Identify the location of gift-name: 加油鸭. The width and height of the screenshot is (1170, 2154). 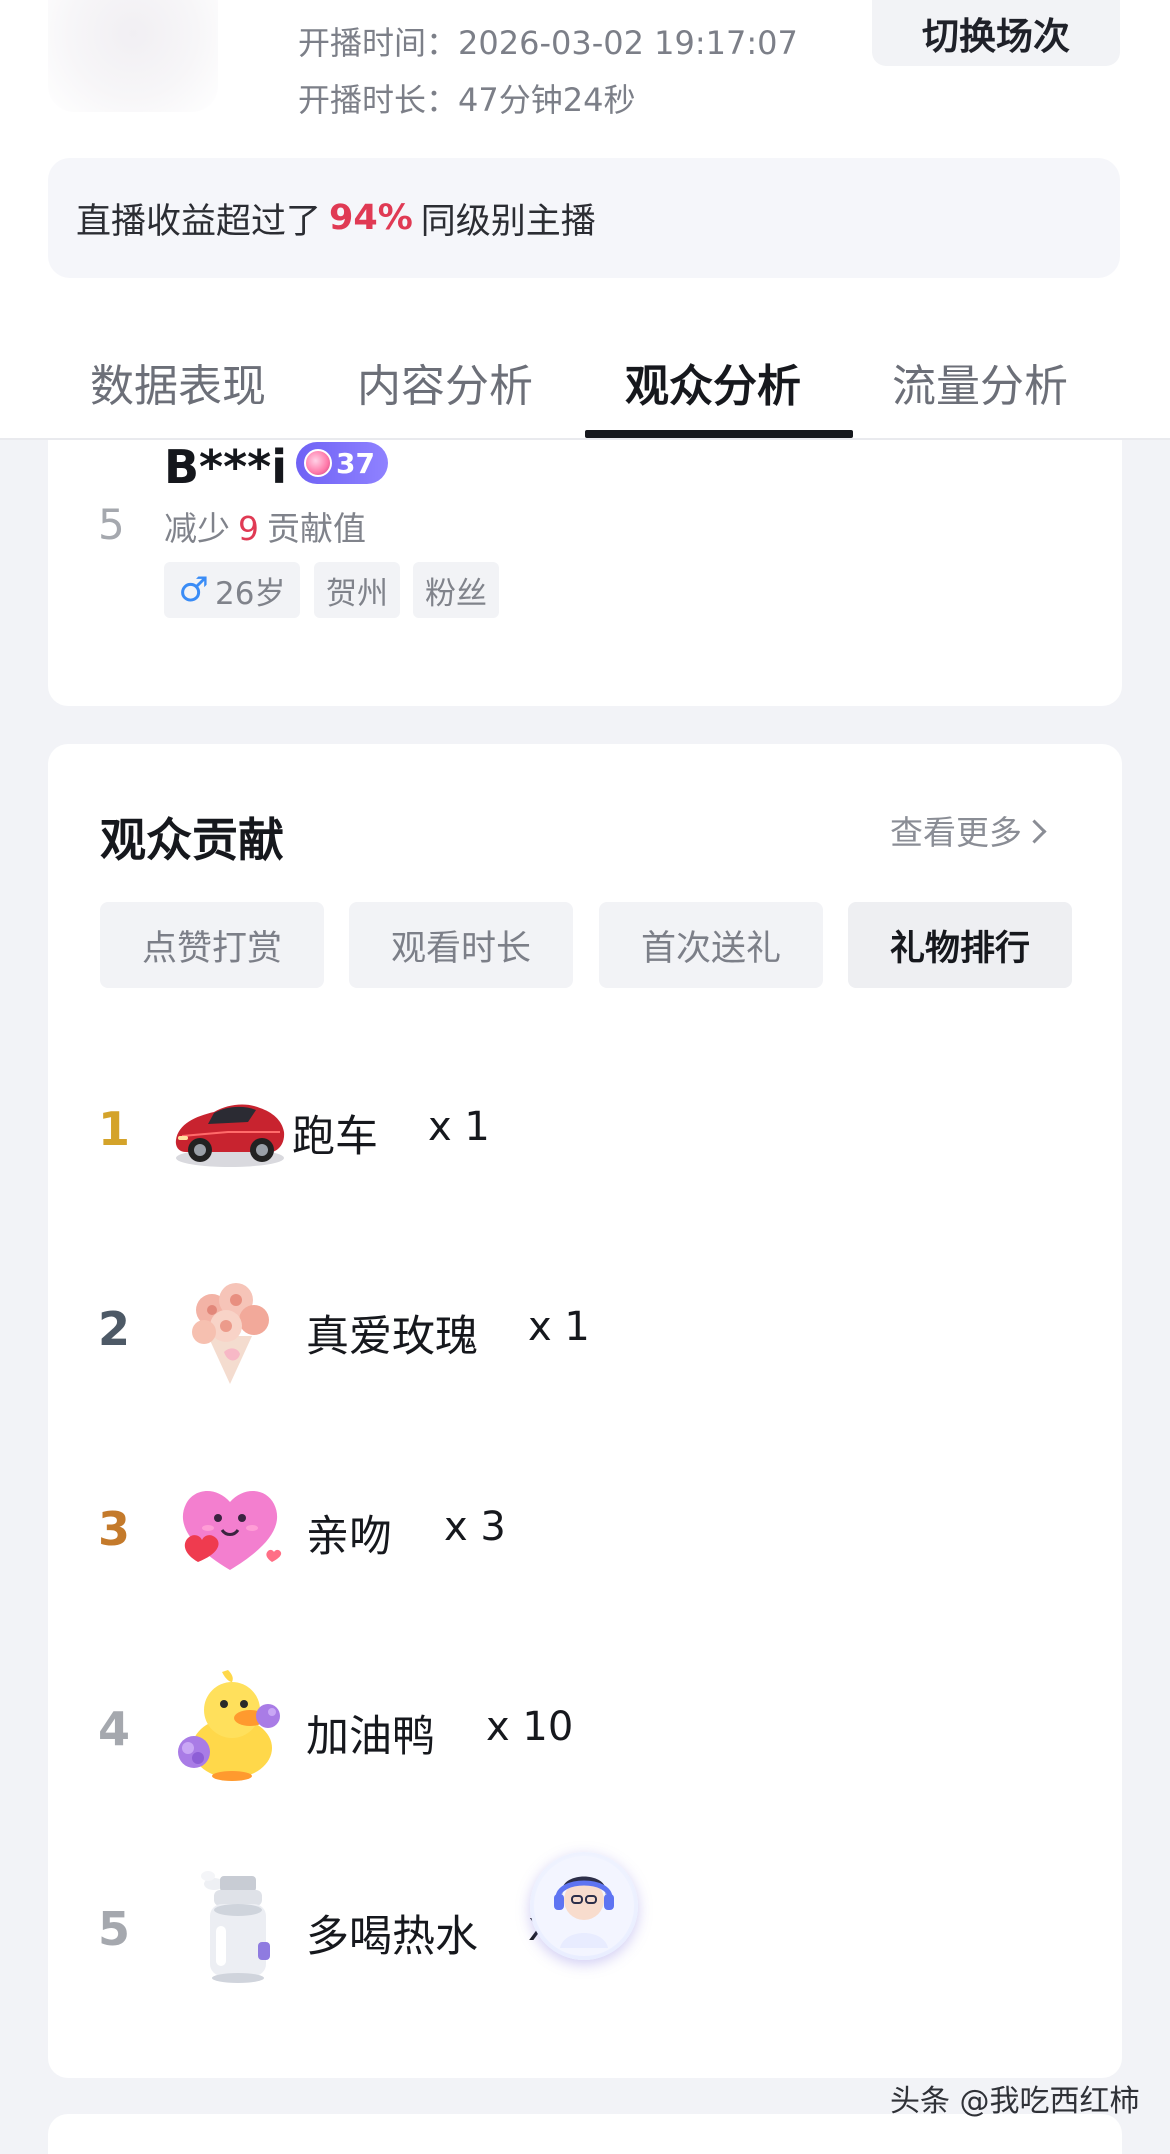
(370, 1737).